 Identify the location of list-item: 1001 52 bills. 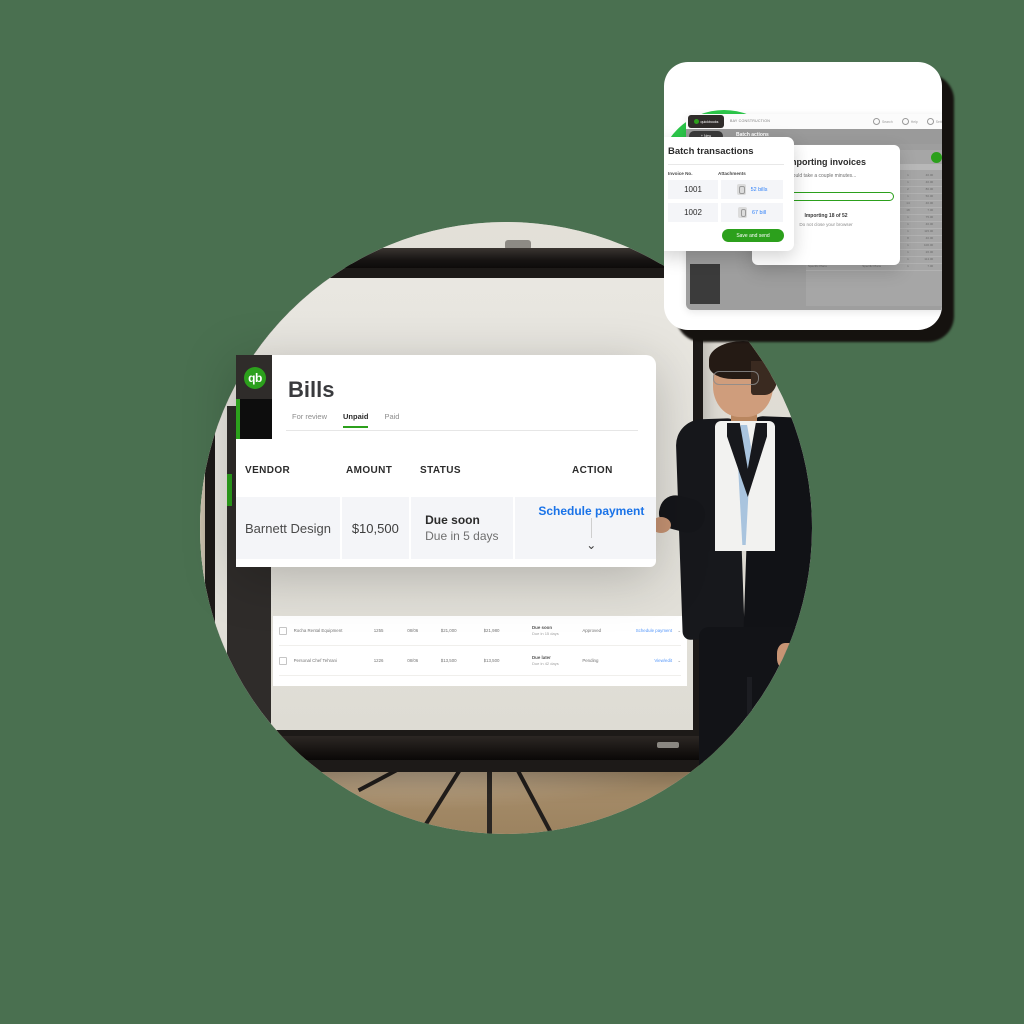
(726, 189).